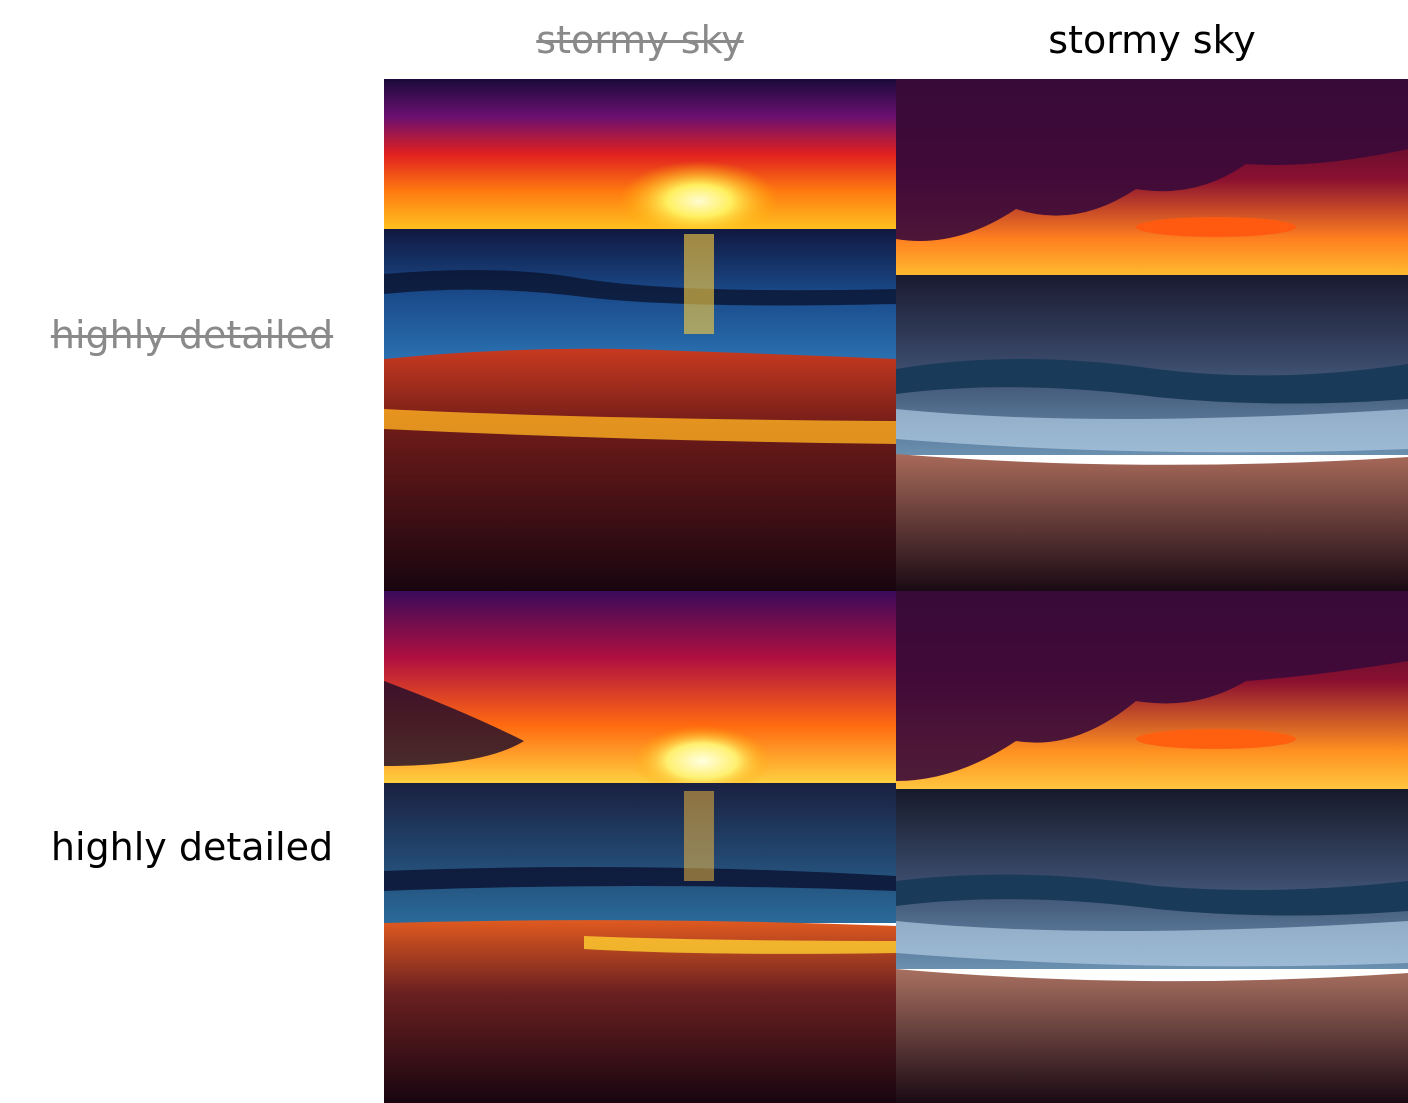 The image size is (1408, 1103). I want to click on column-header-stormy-sky: stormy sky, so click(1152, 40).